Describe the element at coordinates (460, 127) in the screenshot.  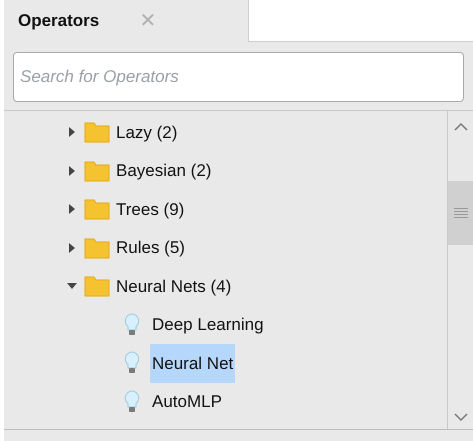
I see `scroll-up-icon` at that location.